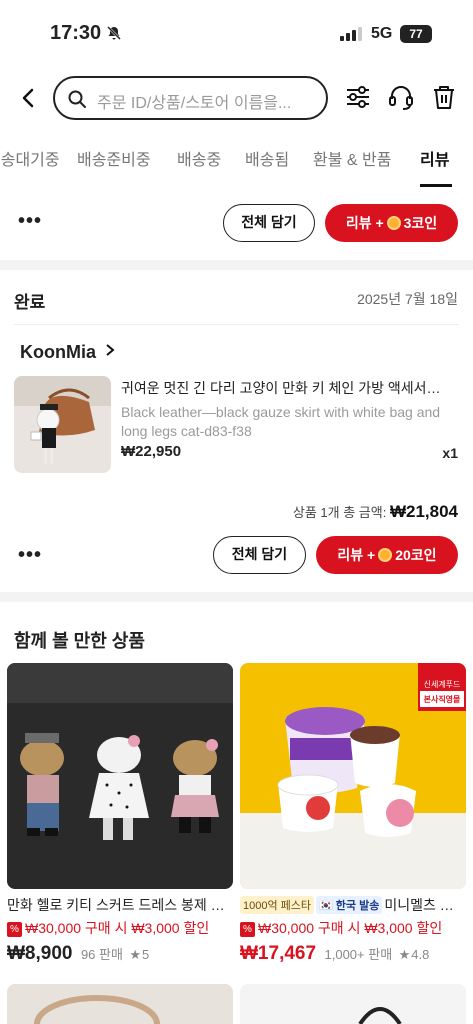 The width and height of the screenshot is (473, 1024). Describe the element at coordinates (79, 641) in the screenshot. I see `recommend-section-title: 함께 볼 만한 상품` at that location.